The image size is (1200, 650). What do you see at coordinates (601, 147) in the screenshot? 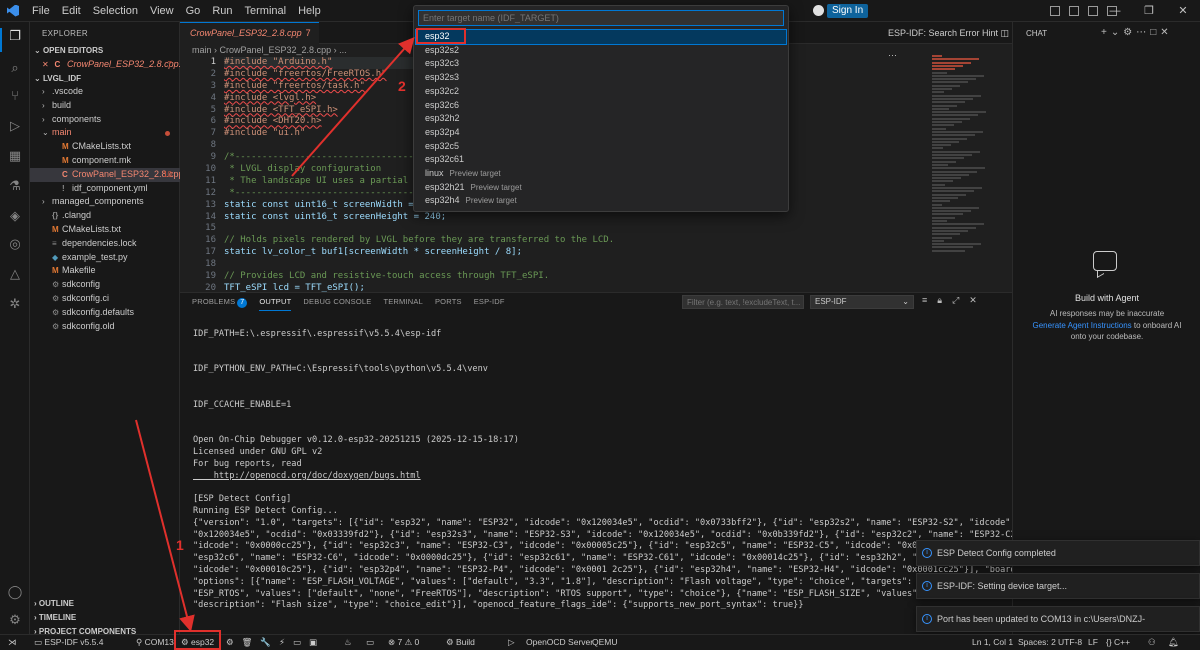
I see `target-option-esp32c5: esp32c5` at bounding box center [601, 147].